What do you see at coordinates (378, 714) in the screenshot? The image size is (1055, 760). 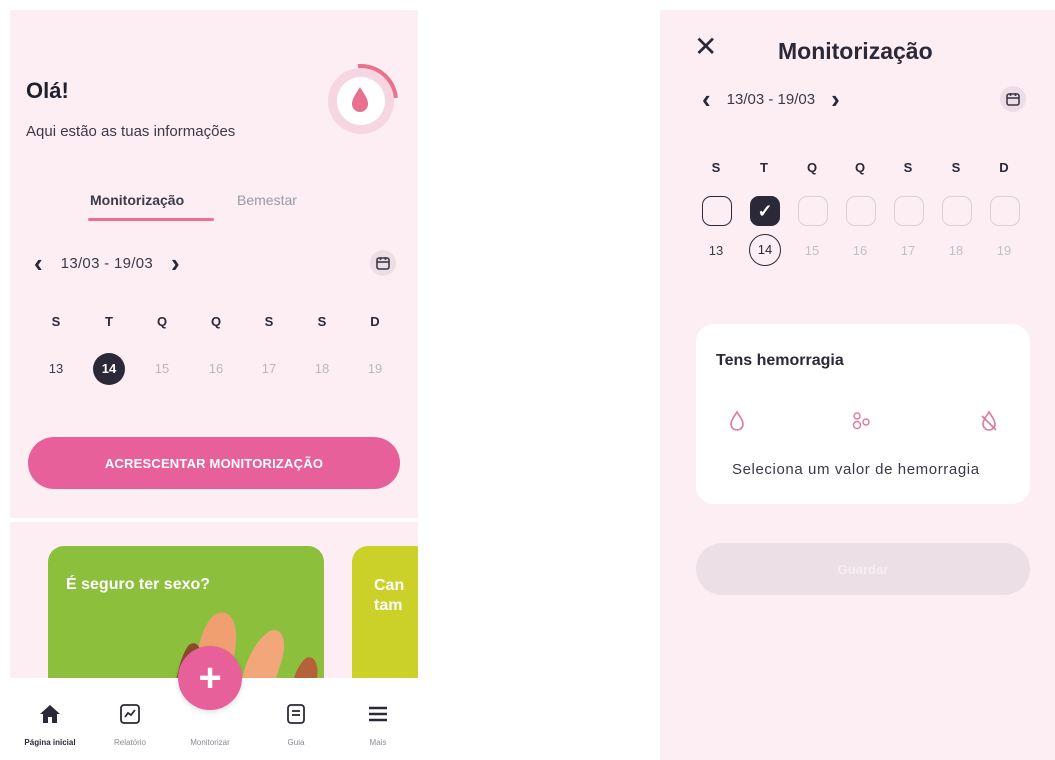 I see `menu-icon` at bounding box center [378, 714].